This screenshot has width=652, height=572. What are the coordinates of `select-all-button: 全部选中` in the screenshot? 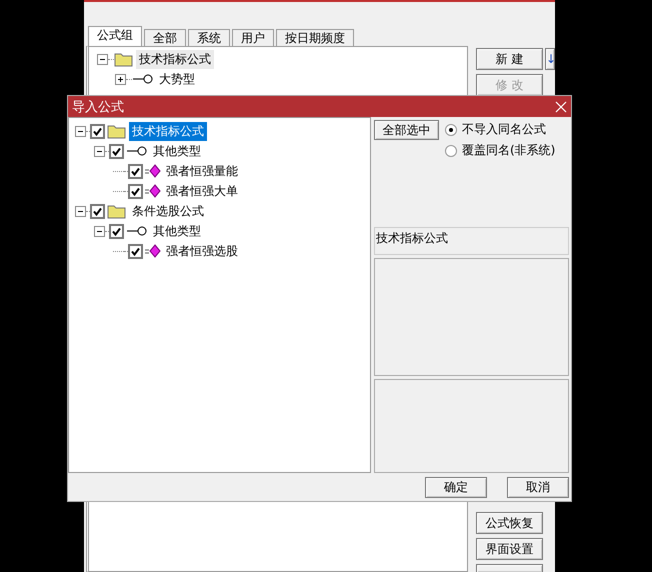 It's located at (406, 130).